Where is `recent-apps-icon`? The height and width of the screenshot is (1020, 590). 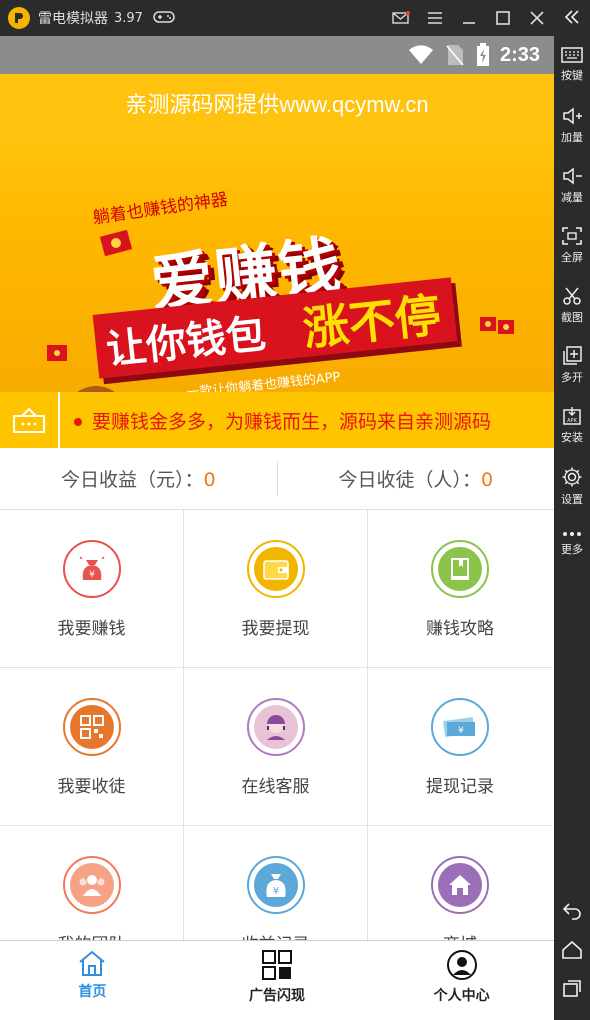
recent-apps-icon is located at coordinates (572, 988).